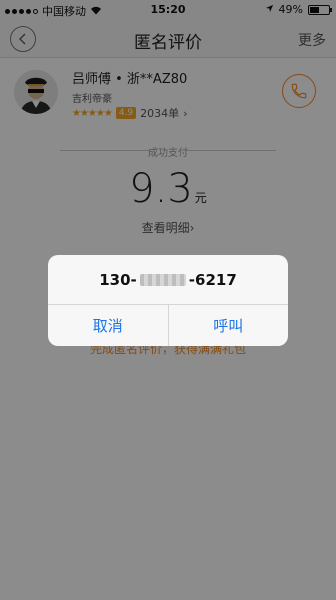 The width and height of the screenshot is (336, 600). Describe the element at coordinates (228, 325) in the screenshot. I see `call-button: 呼叫` at that location.